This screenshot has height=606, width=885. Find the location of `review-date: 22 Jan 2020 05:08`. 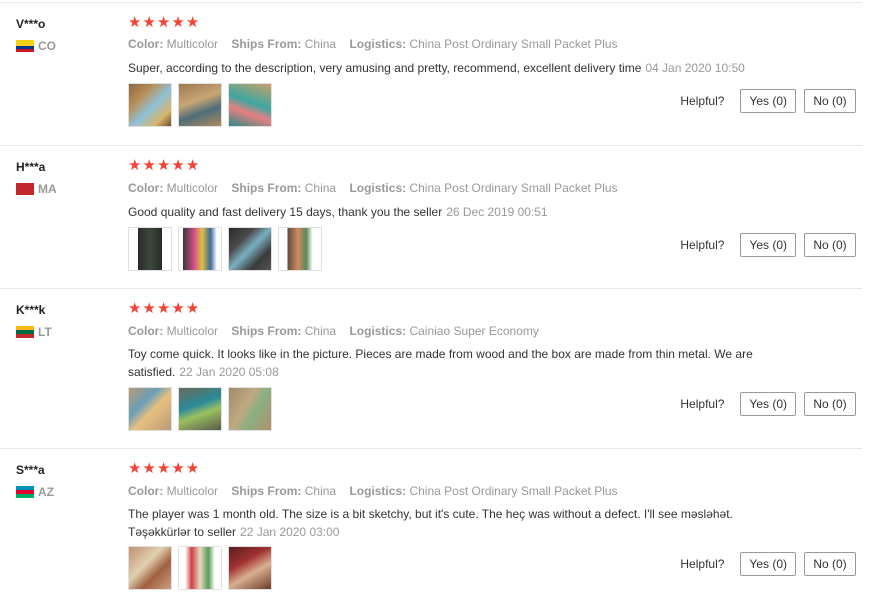

review-date: 22 Jan 2020 05:08 is located at coordinates (229, 372).